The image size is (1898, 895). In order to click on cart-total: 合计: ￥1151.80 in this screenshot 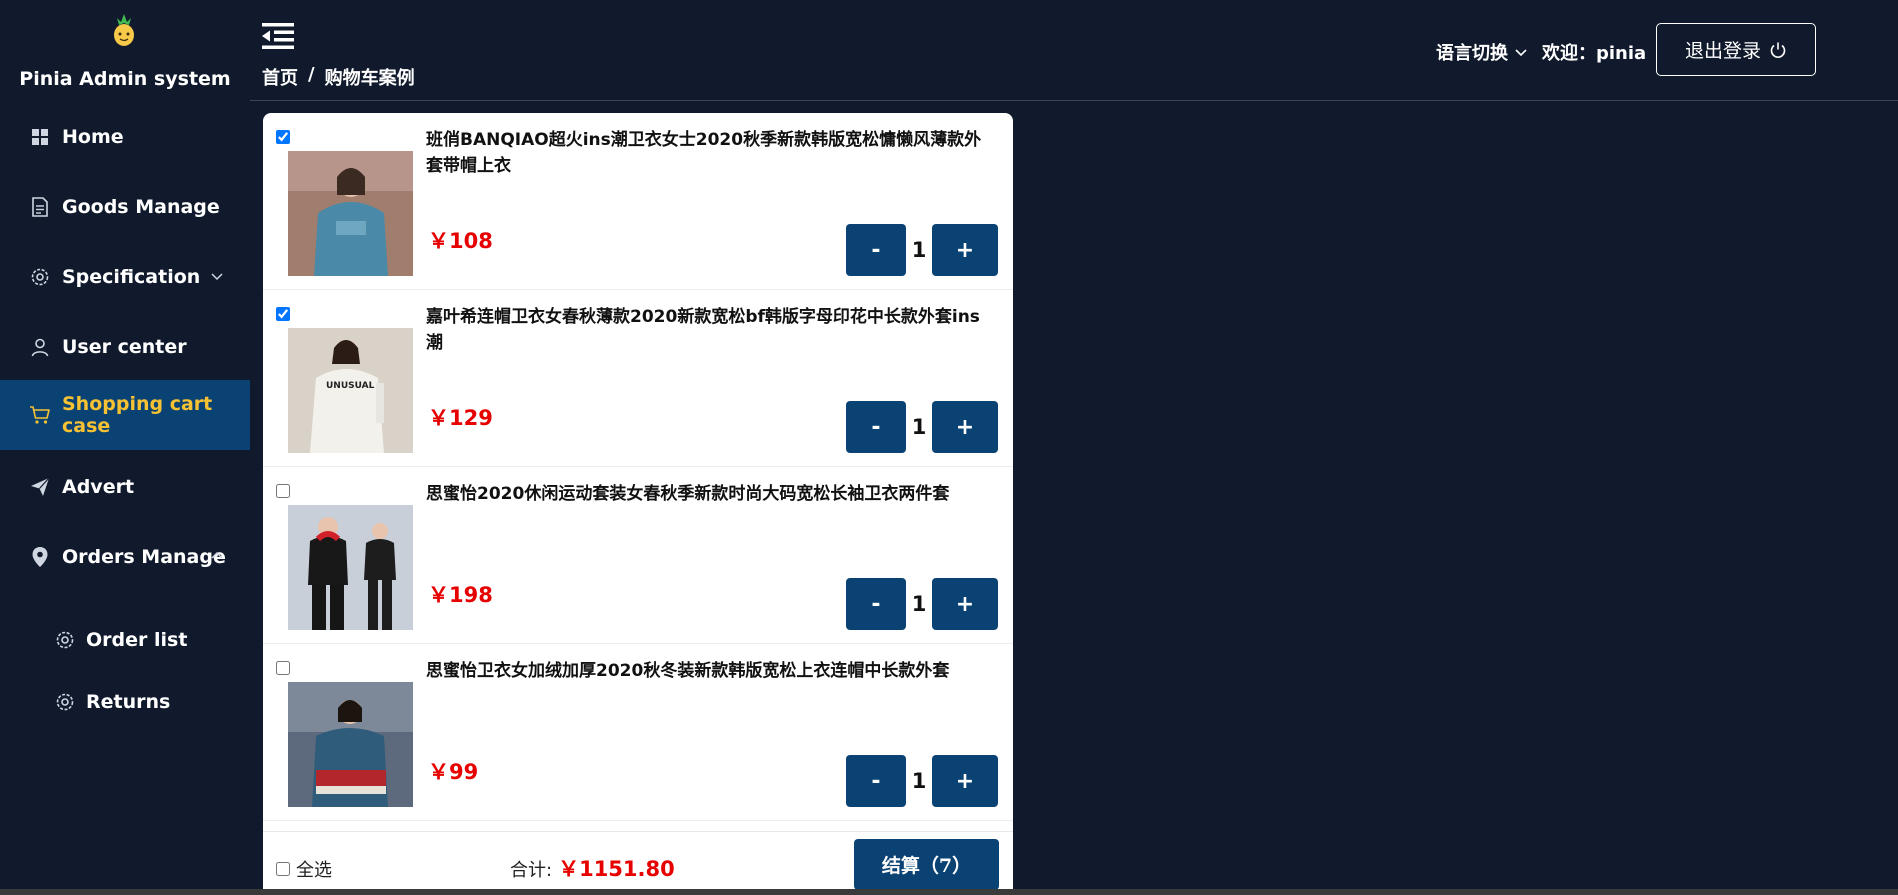, I will do `click(592, 868)`.